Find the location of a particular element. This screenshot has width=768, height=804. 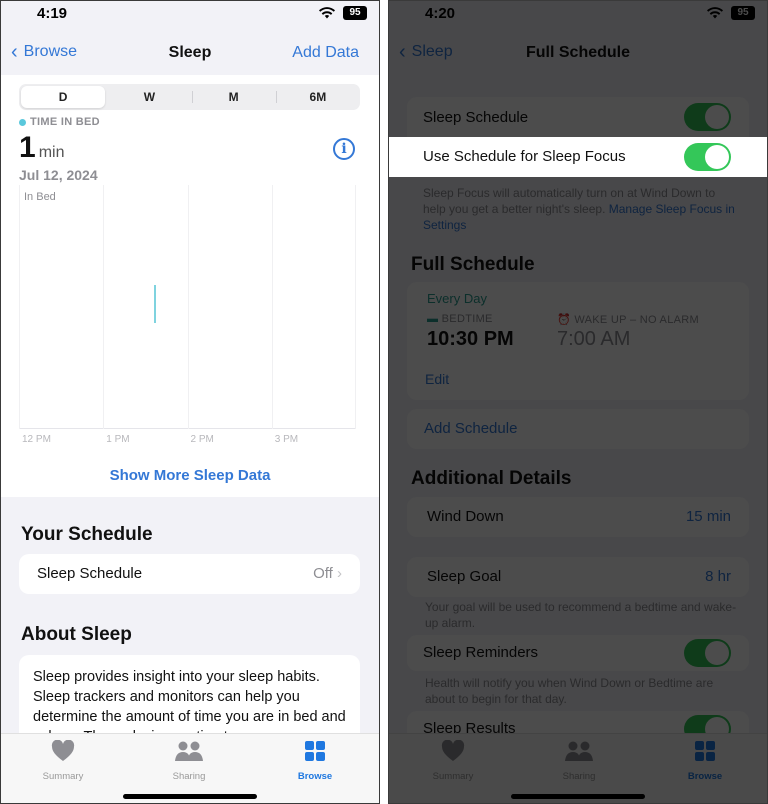

x-tick-label: 12 PM is located at coordinates (36, 439).